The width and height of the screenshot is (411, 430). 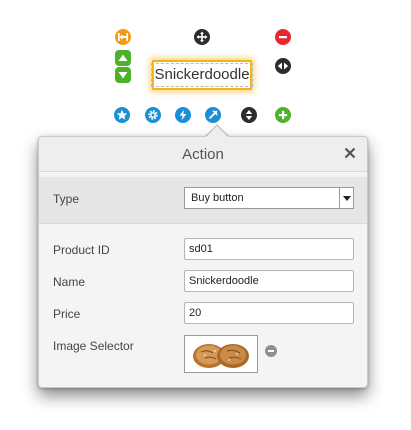 I want to click on remove-image-icon, so click(x=271, y=351).